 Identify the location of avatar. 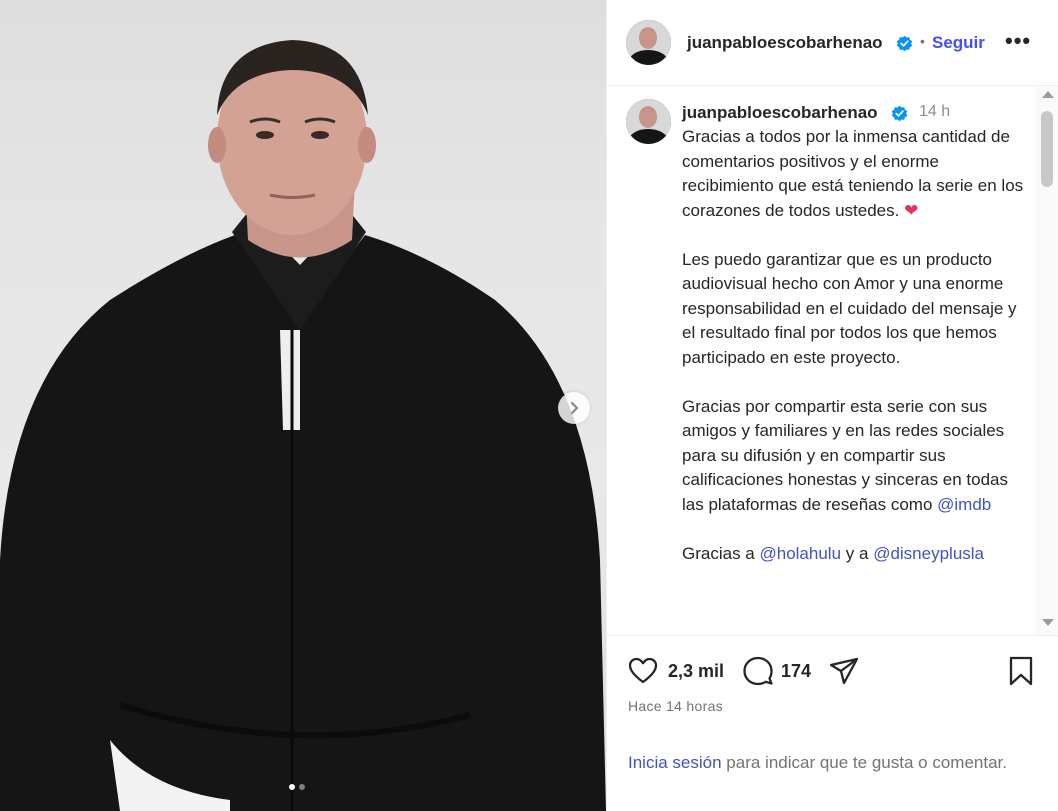
(648, 42).